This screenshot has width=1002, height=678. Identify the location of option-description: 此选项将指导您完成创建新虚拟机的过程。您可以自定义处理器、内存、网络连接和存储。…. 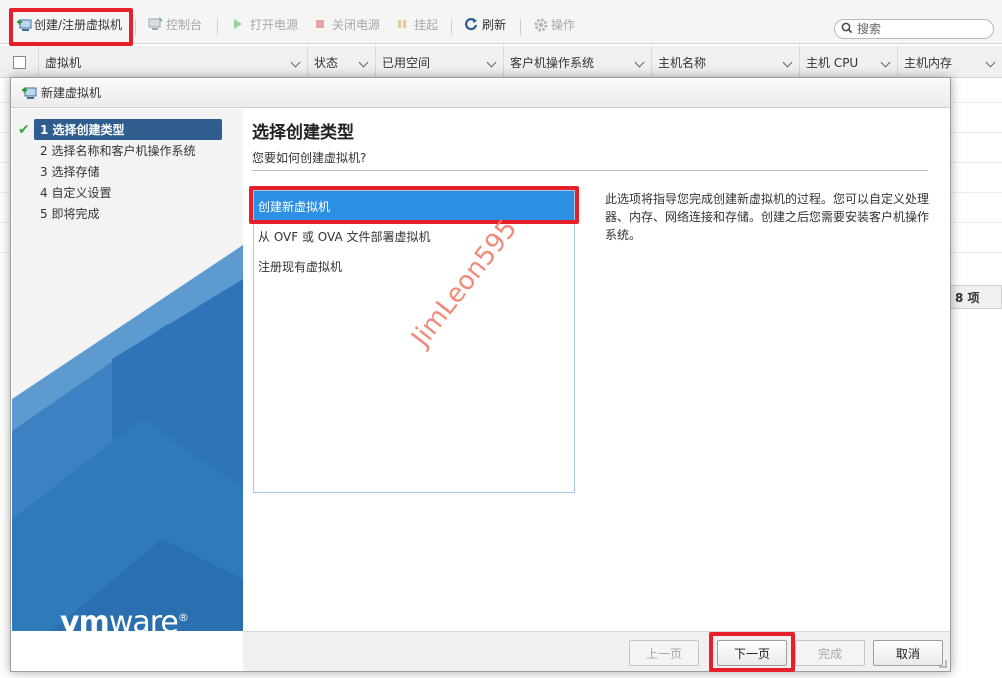
(767, 217).